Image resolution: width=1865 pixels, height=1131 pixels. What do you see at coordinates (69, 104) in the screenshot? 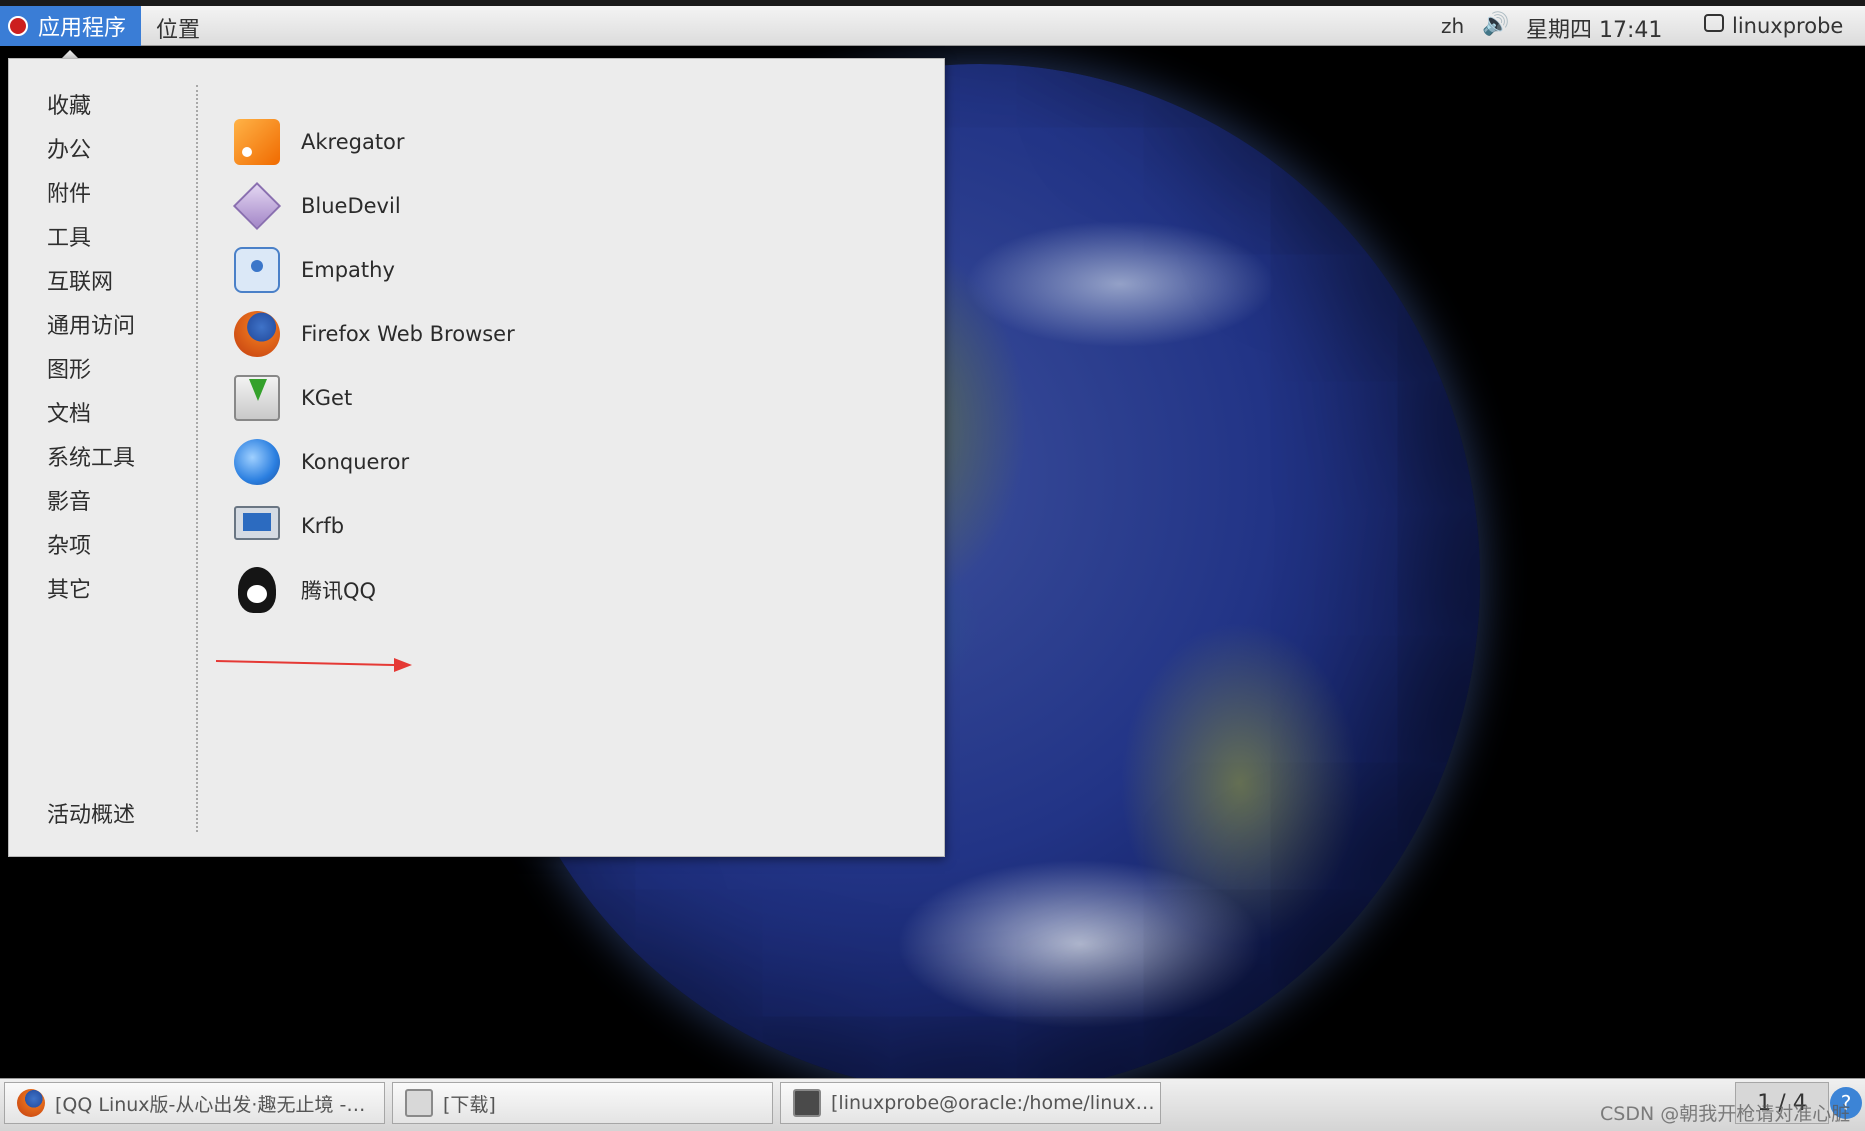
I see `category-favorites: 收藏` at bounding box center [69, 104].